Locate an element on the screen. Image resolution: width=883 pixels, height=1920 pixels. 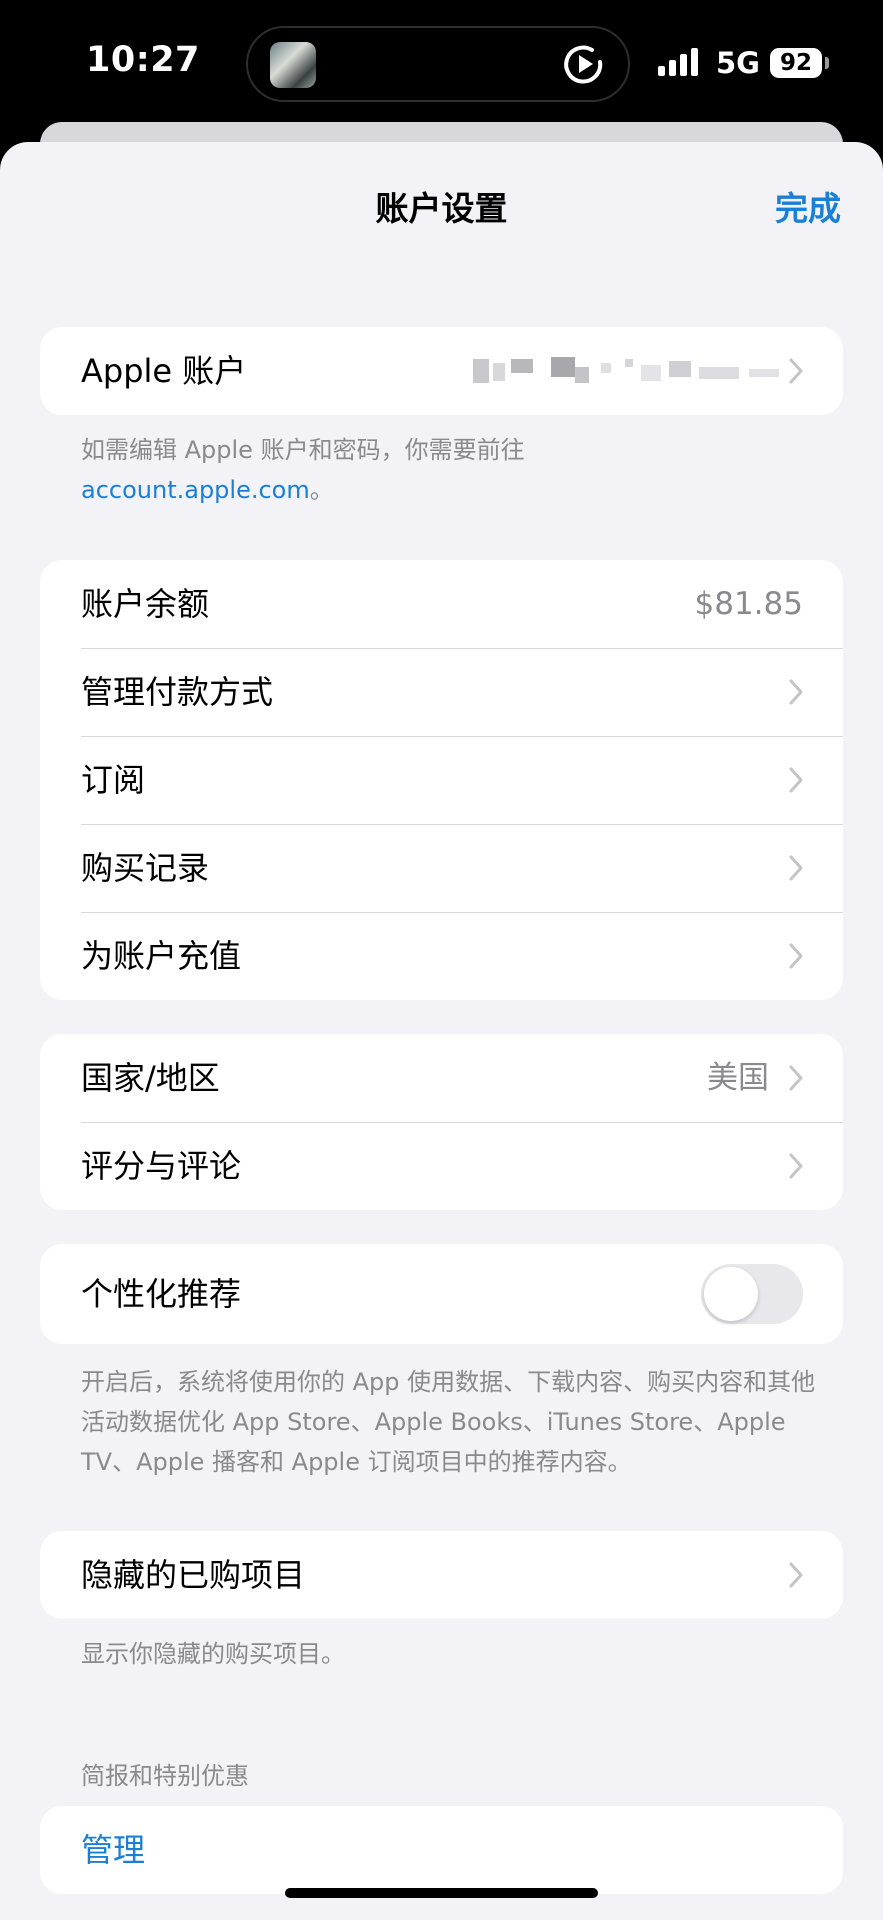
personalized-recommendations-row: 个性化推荐 is located at coordinates (441, 1294).